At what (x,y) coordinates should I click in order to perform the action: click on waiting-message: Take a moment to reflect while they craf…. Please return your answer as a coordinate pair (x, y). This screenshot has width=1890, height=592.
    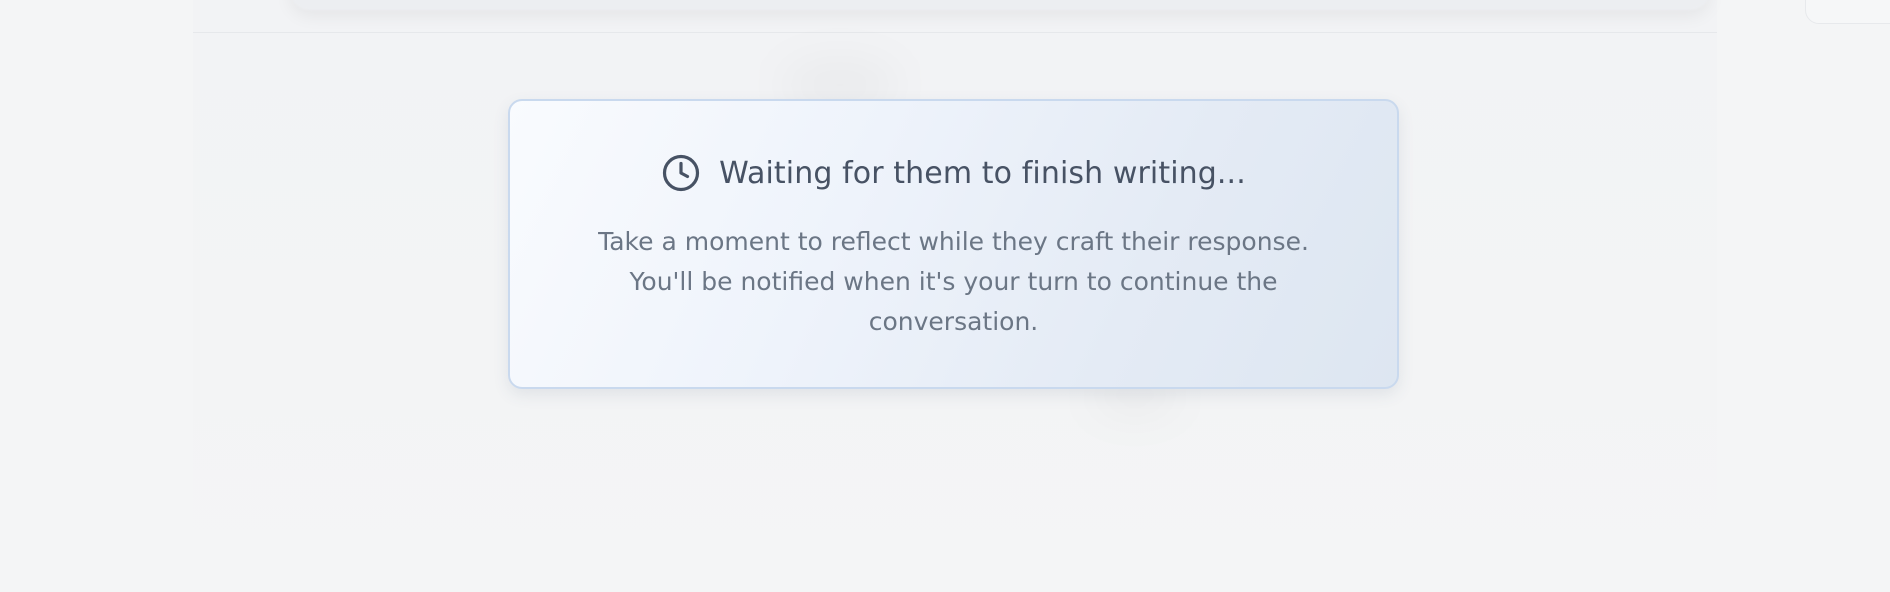
    Looking at the image, I should click on (953, 281).